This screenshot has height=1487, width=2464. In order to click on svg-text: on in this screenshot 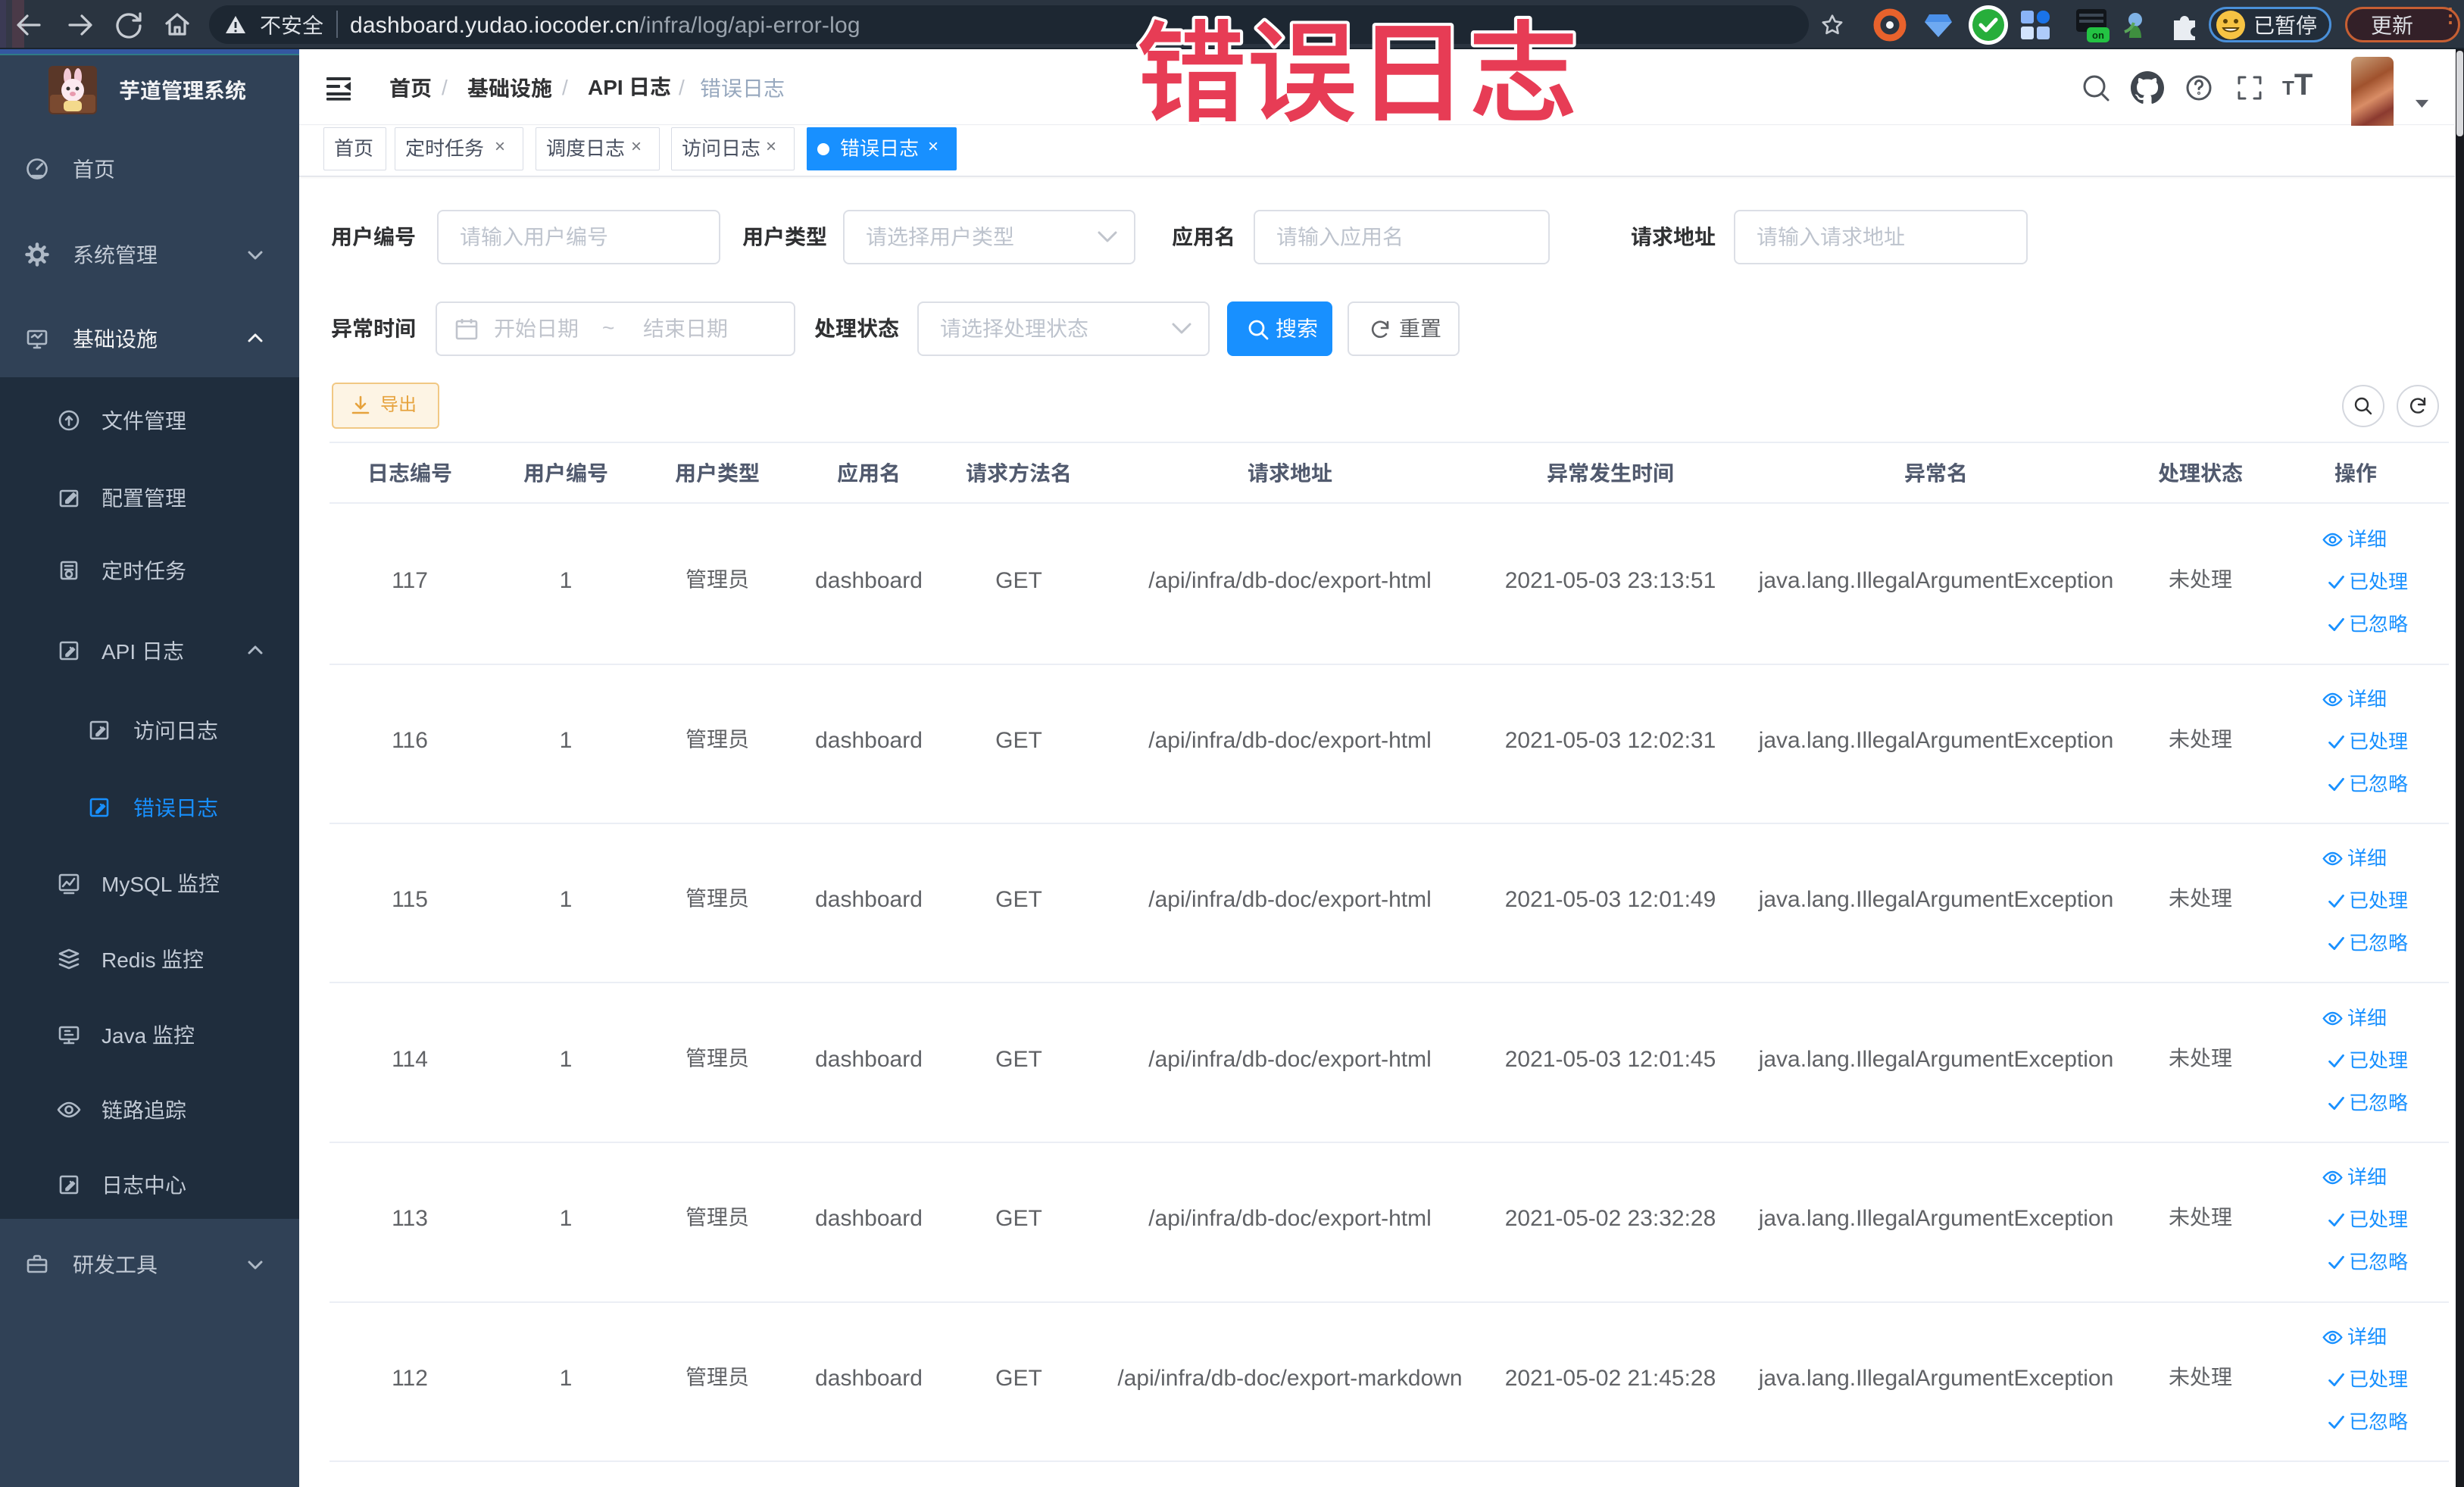, I will do `click(2098, 35)`.